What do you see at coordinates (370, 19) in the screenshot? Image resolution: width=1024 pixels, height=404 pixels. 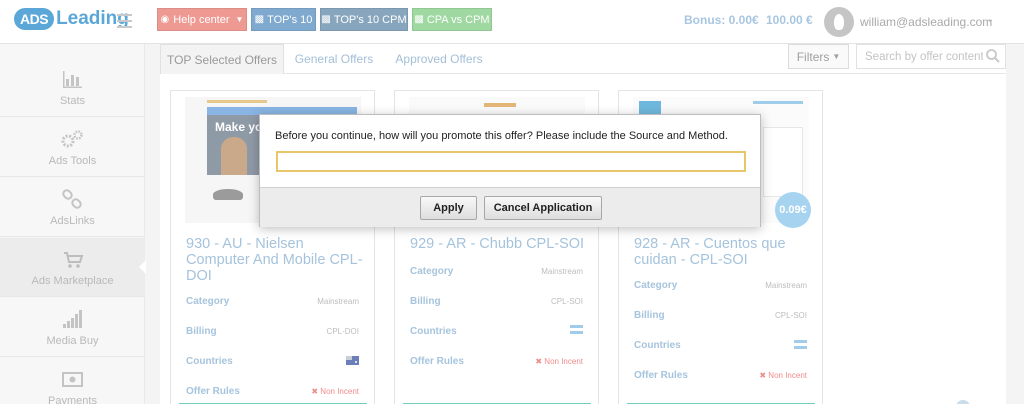 I see `tops-10-cpm-label: TOP's 10 CPM` at bounding box center [370, 19].